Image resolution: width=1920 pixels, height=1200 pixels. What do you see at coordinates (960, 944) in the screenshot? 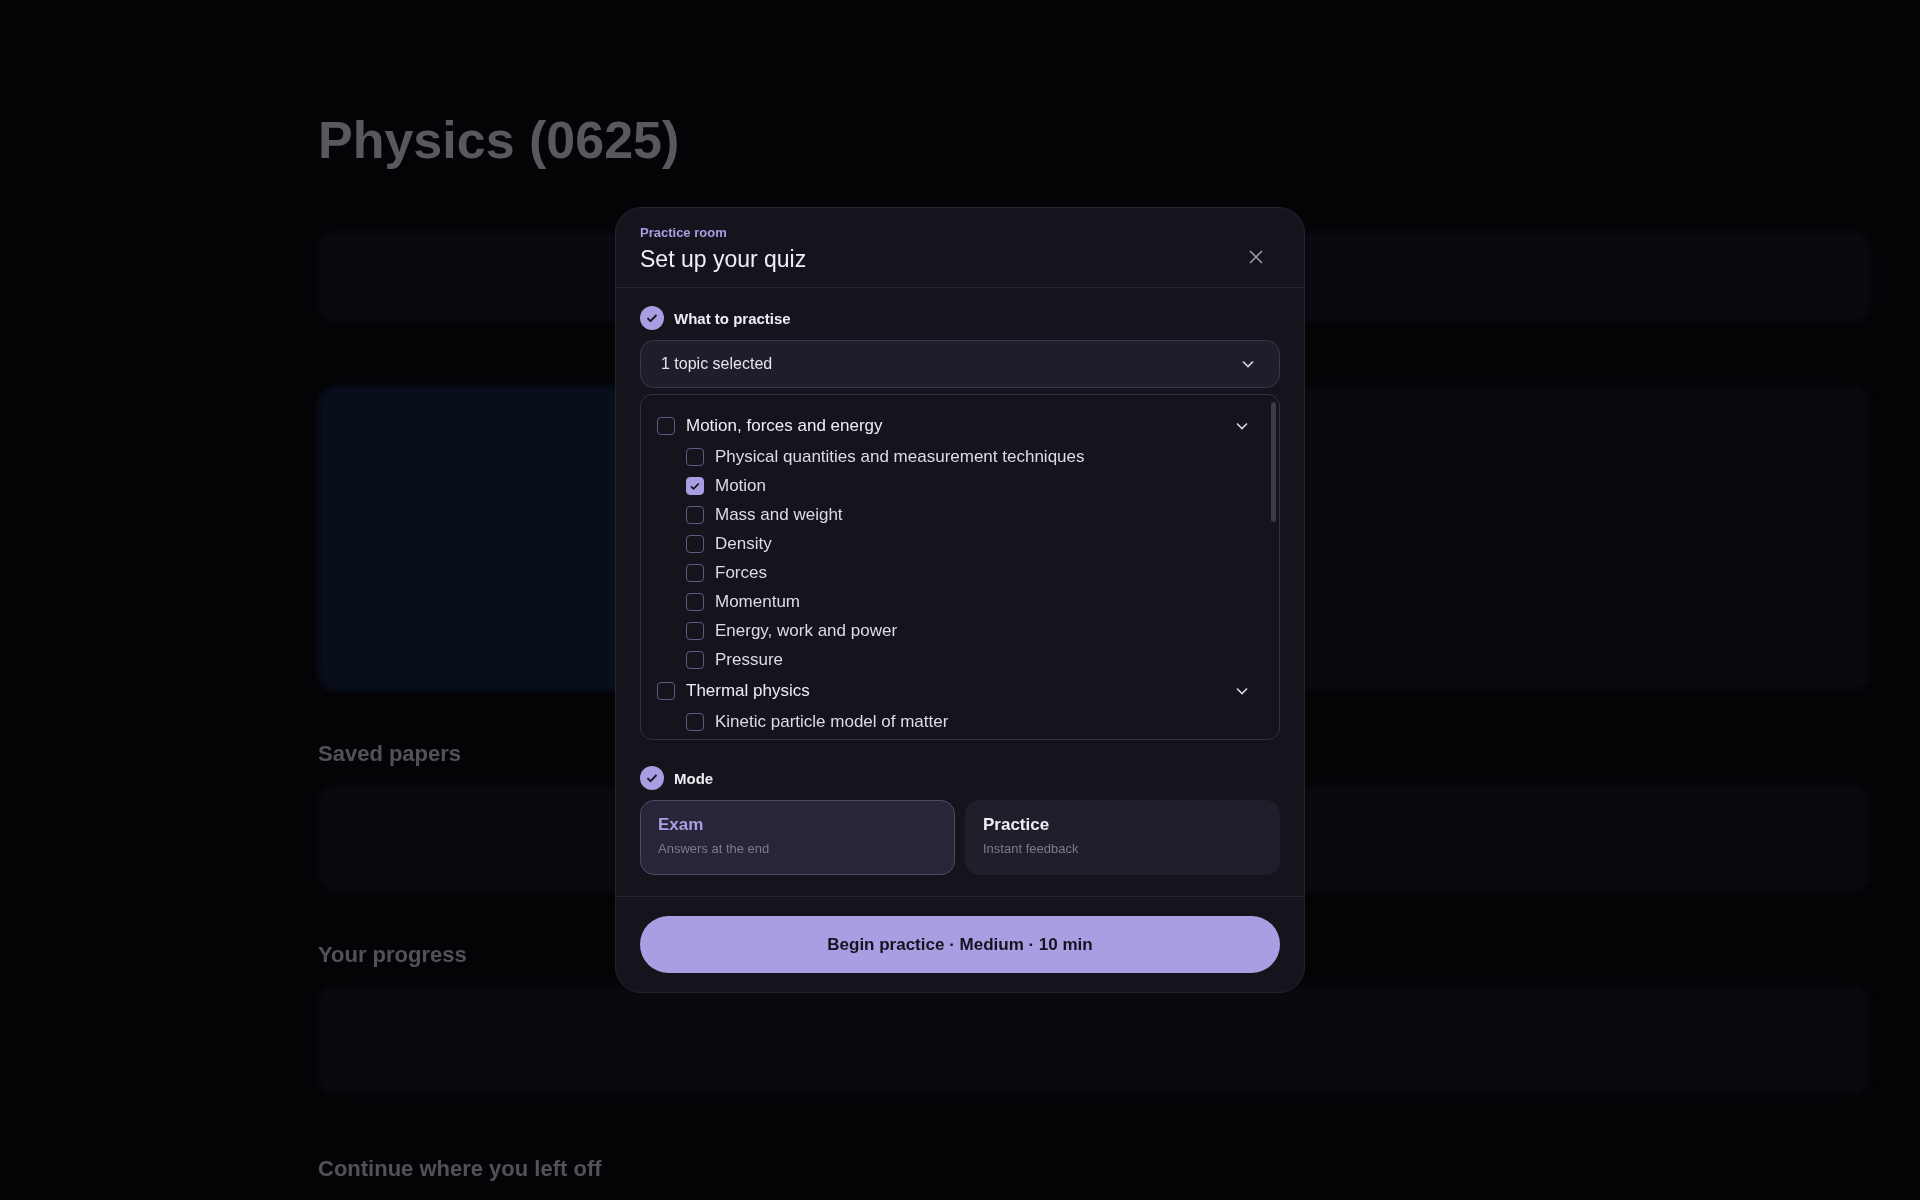
I see `begin-practice-button: Begin practice · Medium · 10 min` at bounding box center [960, 944].